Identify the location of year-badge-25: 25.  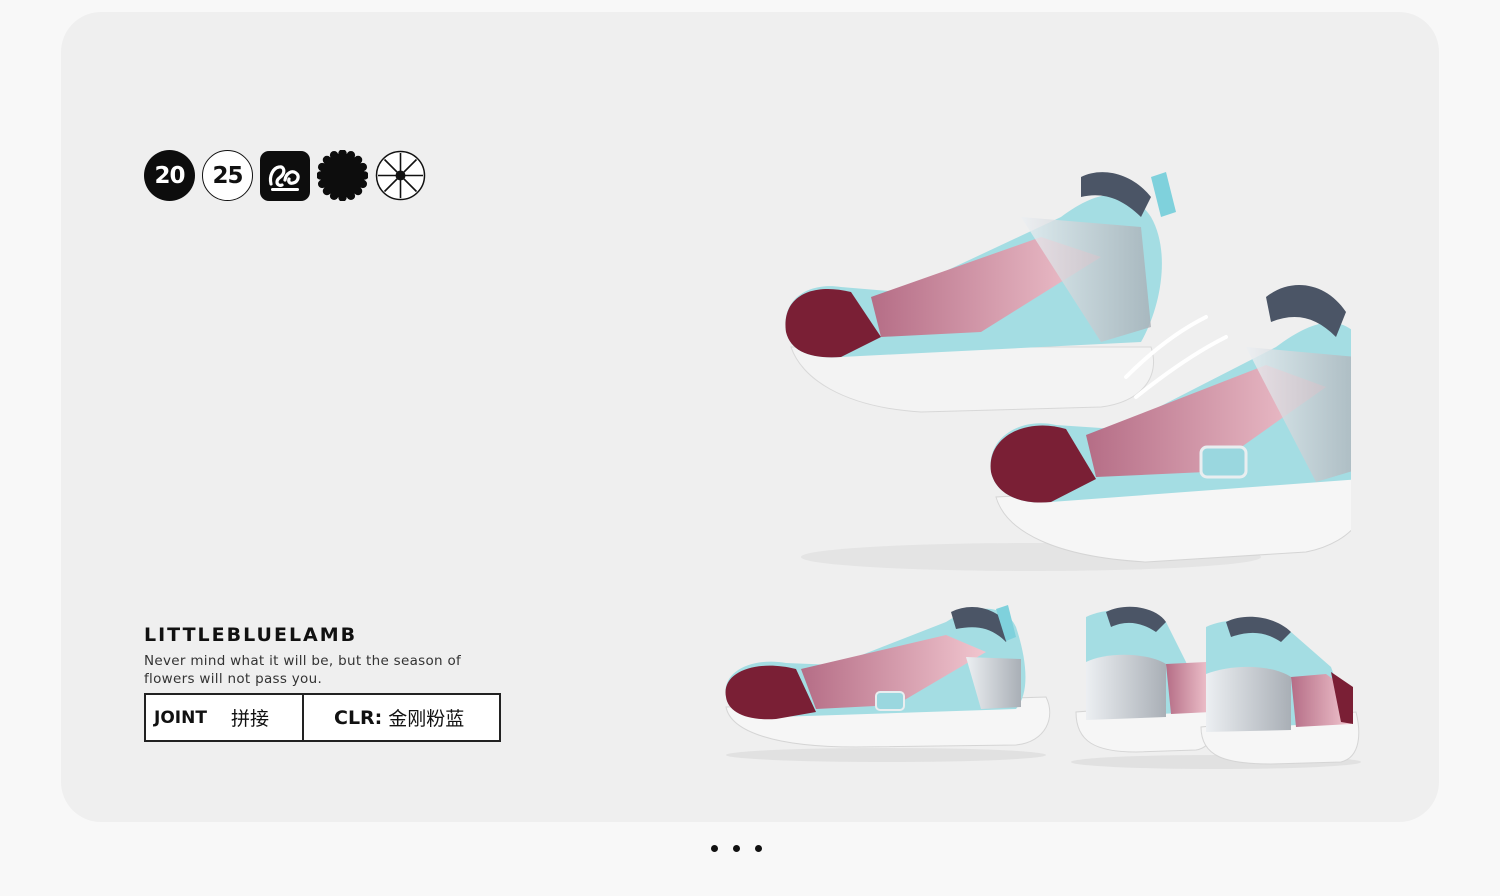
(227, 175).